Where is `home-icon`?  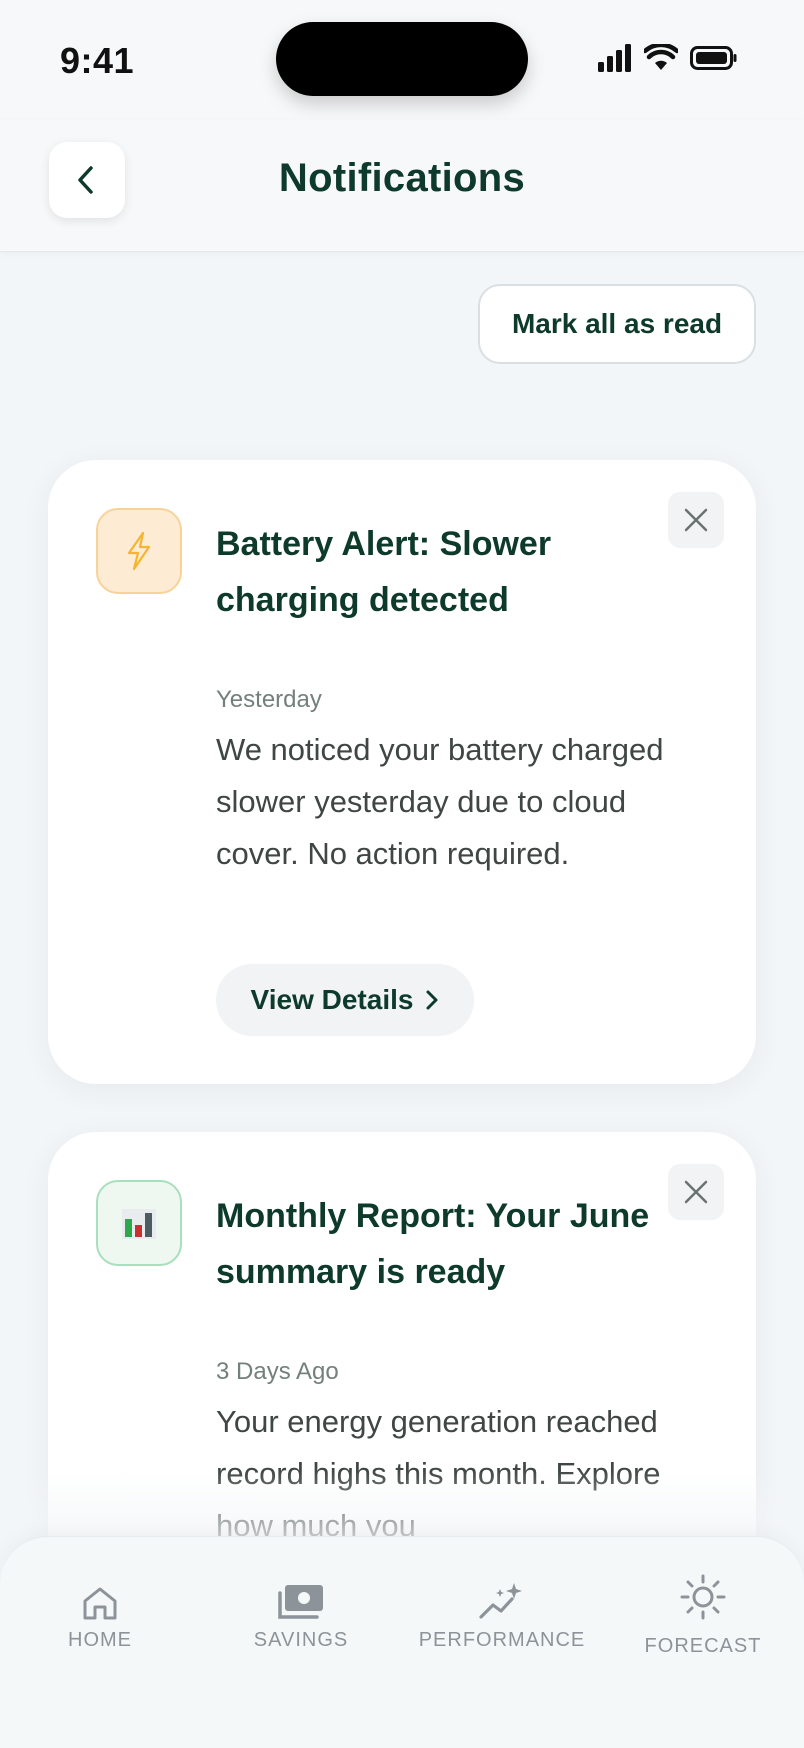
home-icon is located at coordinates (100, 1603).